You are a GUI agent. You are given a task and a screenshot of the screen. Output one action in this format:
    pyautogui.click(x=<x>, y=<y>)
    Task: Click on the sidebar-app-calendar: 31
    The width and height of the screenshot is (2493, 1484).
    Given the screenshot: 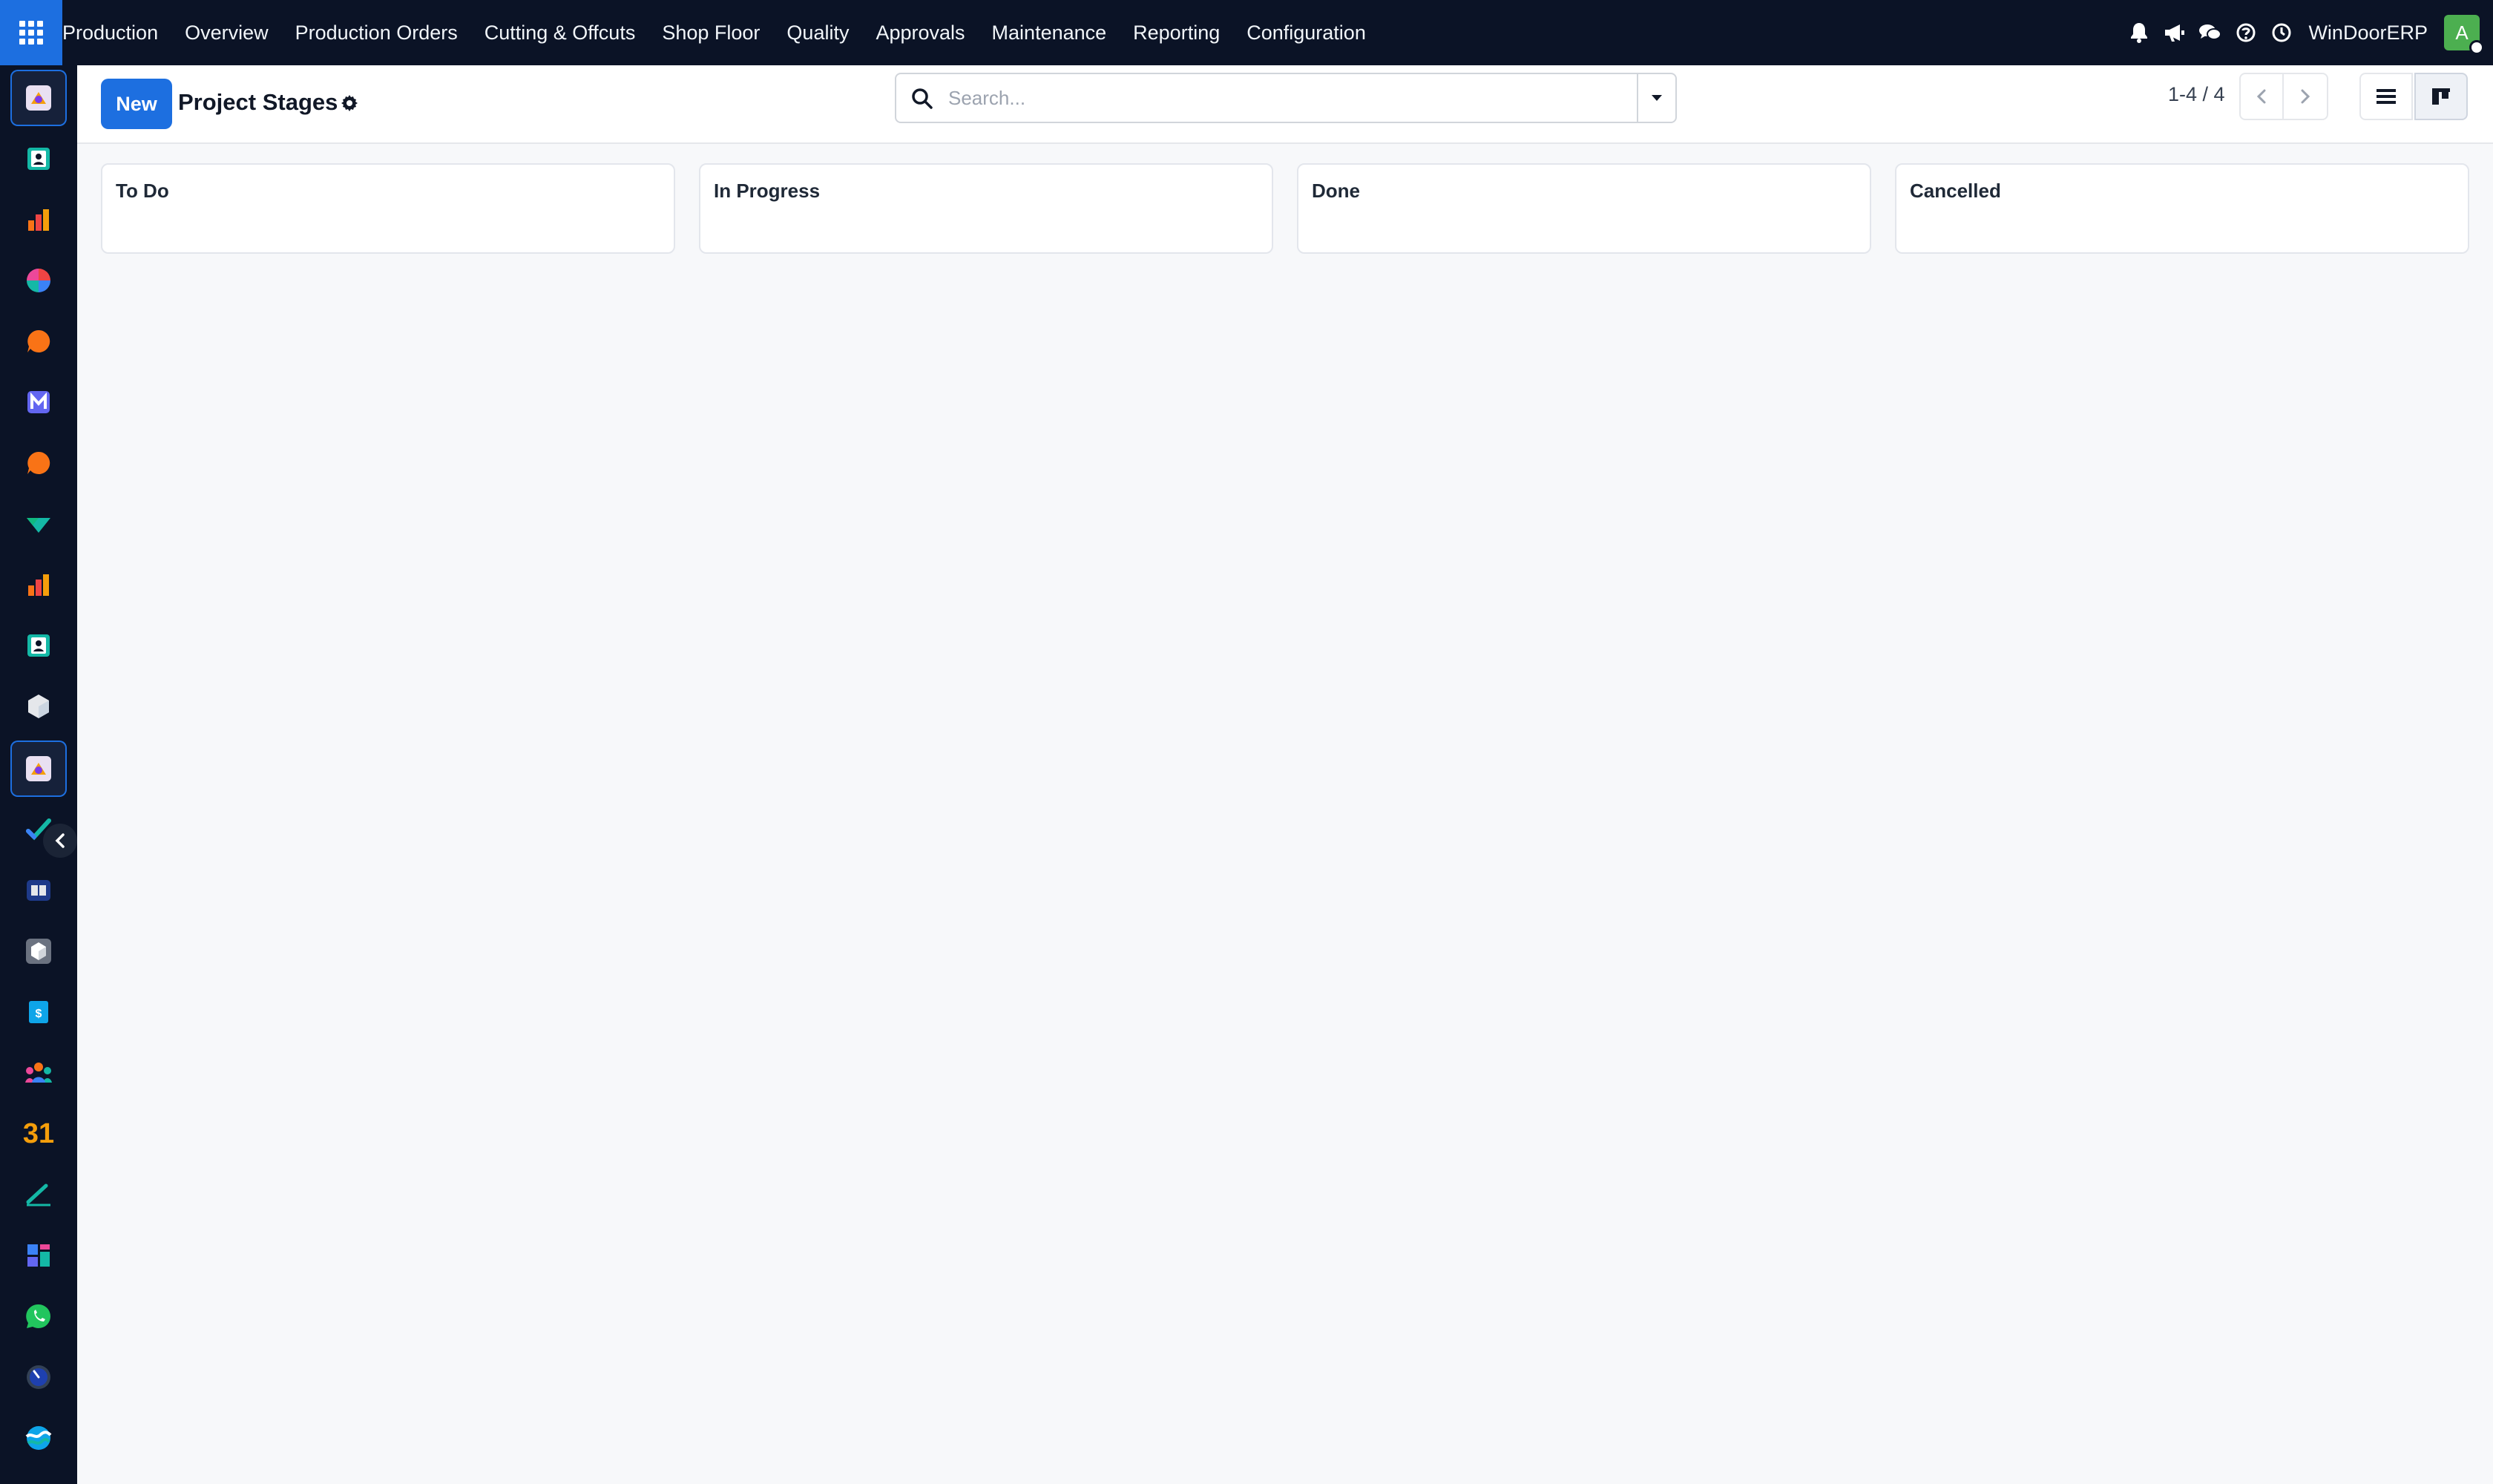 What is the action you would take?
    pyautogui.click(x=38, y=1134)
    